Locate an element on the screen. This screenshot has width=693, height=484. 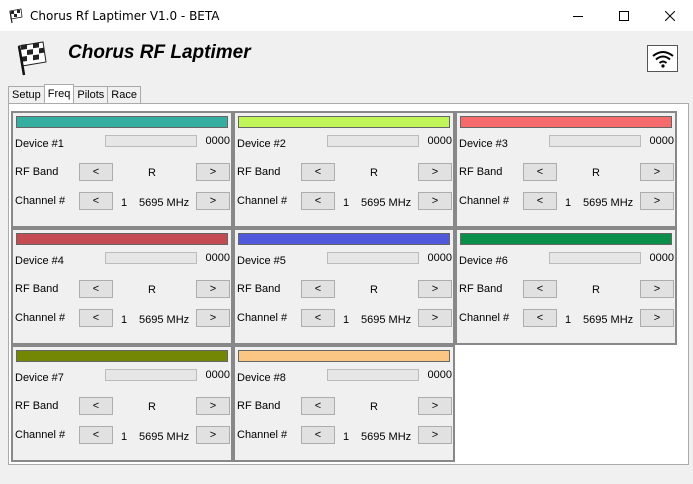
minimize-button is located at coordinates (578, 15).